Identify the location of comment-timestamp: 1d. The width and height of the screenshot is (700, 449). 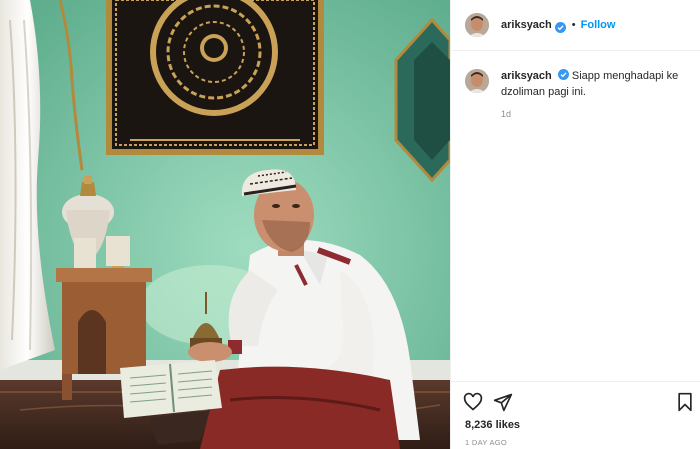
(506, 114).